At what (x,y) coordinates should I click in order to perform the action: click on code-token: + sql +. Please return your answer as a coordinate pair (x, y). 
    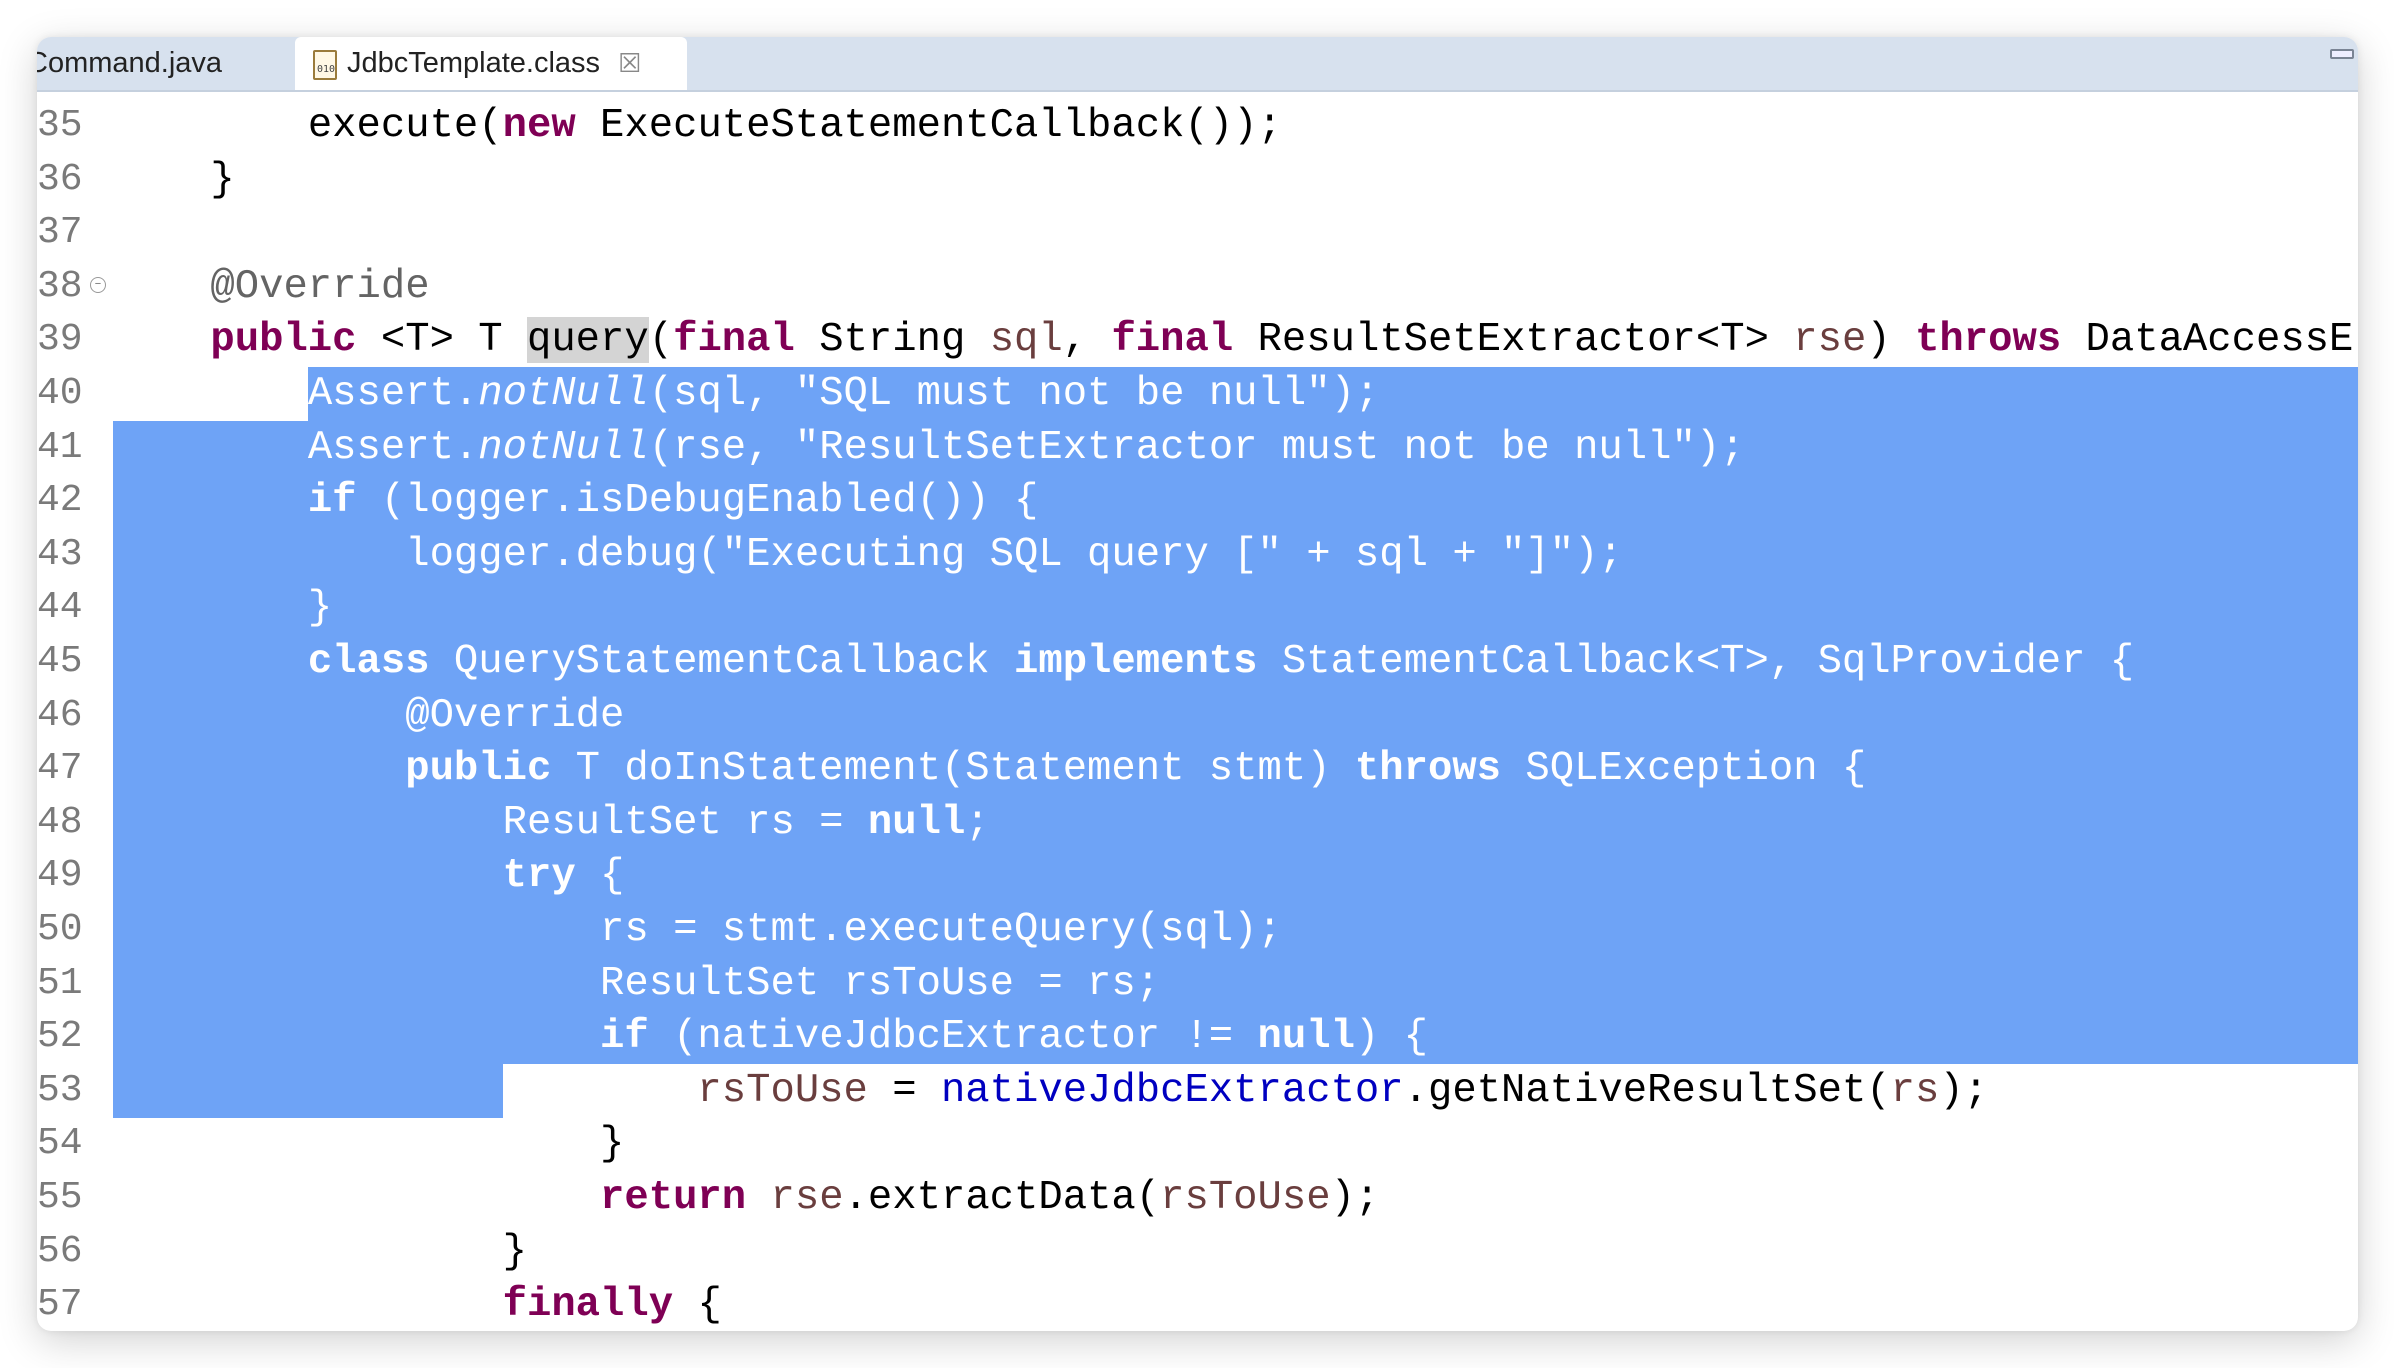
    Looking at the image, I should click on (1391, 554).